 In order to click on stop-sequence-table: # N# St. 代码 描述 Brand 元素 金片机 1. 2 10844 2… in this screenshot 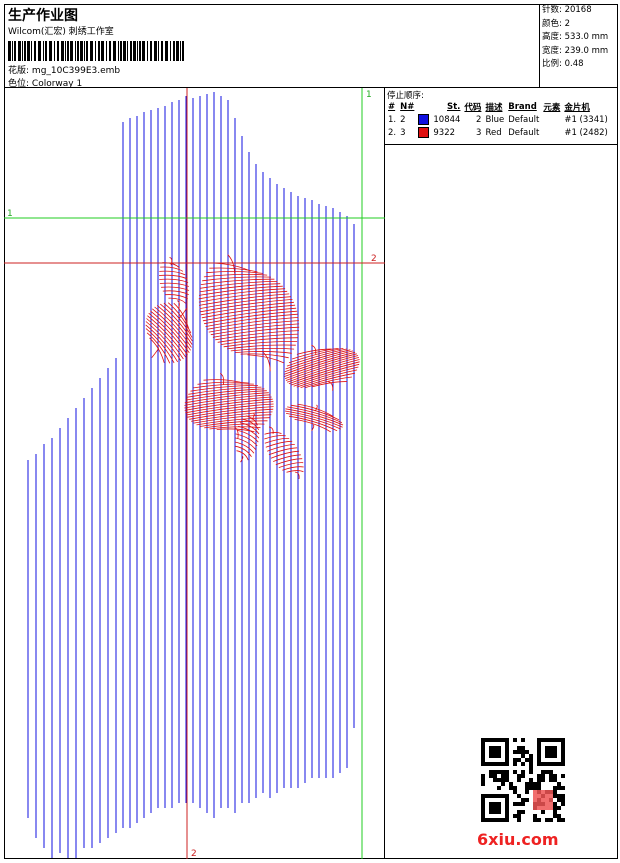, I will do `click(498, 119)`.